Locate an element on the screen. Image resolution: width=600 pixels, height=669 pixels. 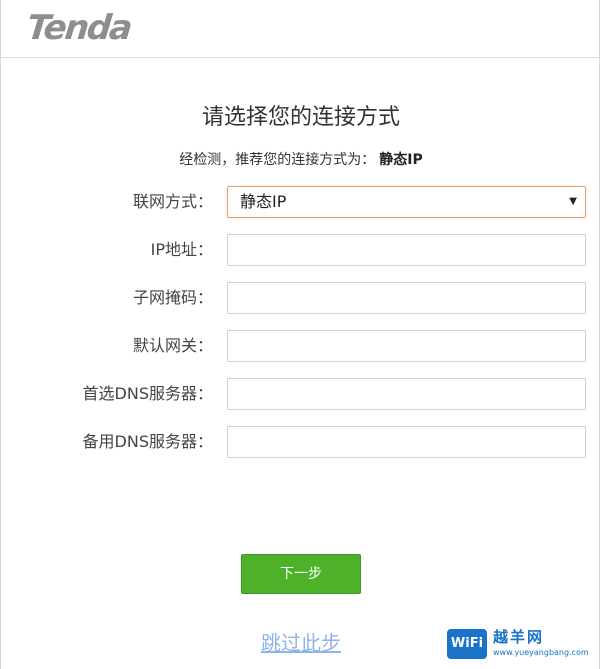
detection-value: 静态IP is located at coordinates (401, 160).